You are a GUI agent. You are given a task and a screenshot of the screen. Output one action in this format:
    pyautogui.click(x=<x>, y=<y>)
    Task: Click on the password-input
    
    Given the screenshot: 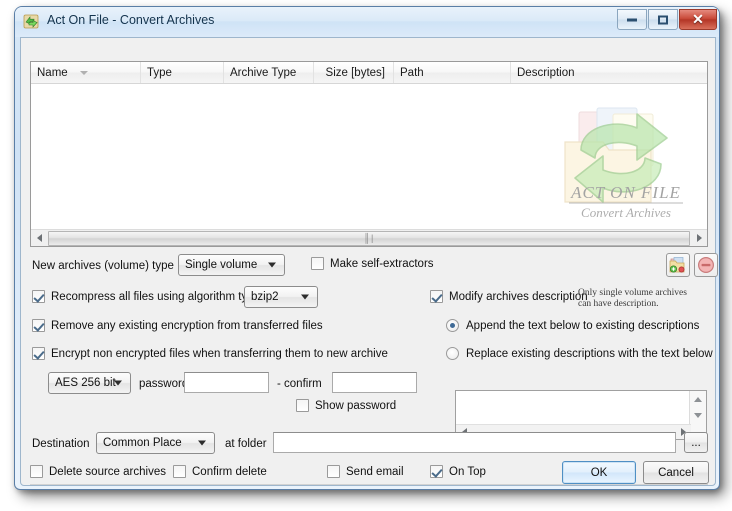 What is the action you would take?
    pyautogui.click(x=226, y=382)
    